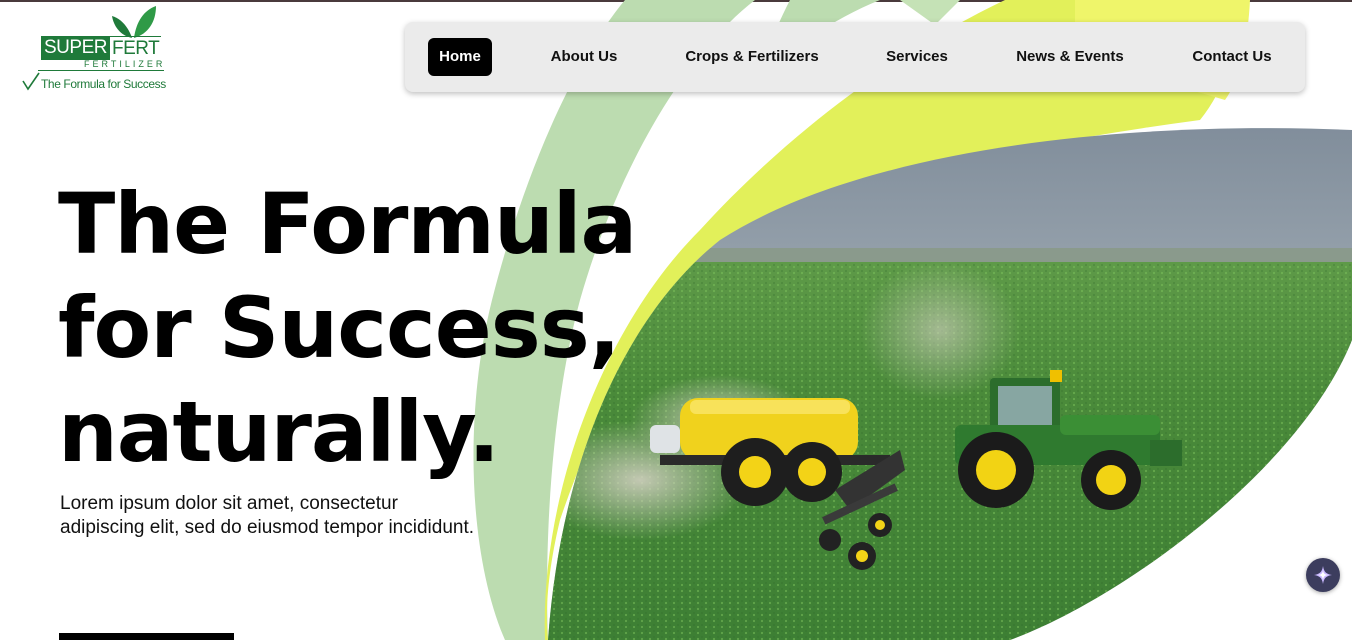 The height and width of the screenshot is (640, 1352). Describe the element at coordinates (134, 22) in the screenshot. I see `leaf-icon` at that location.